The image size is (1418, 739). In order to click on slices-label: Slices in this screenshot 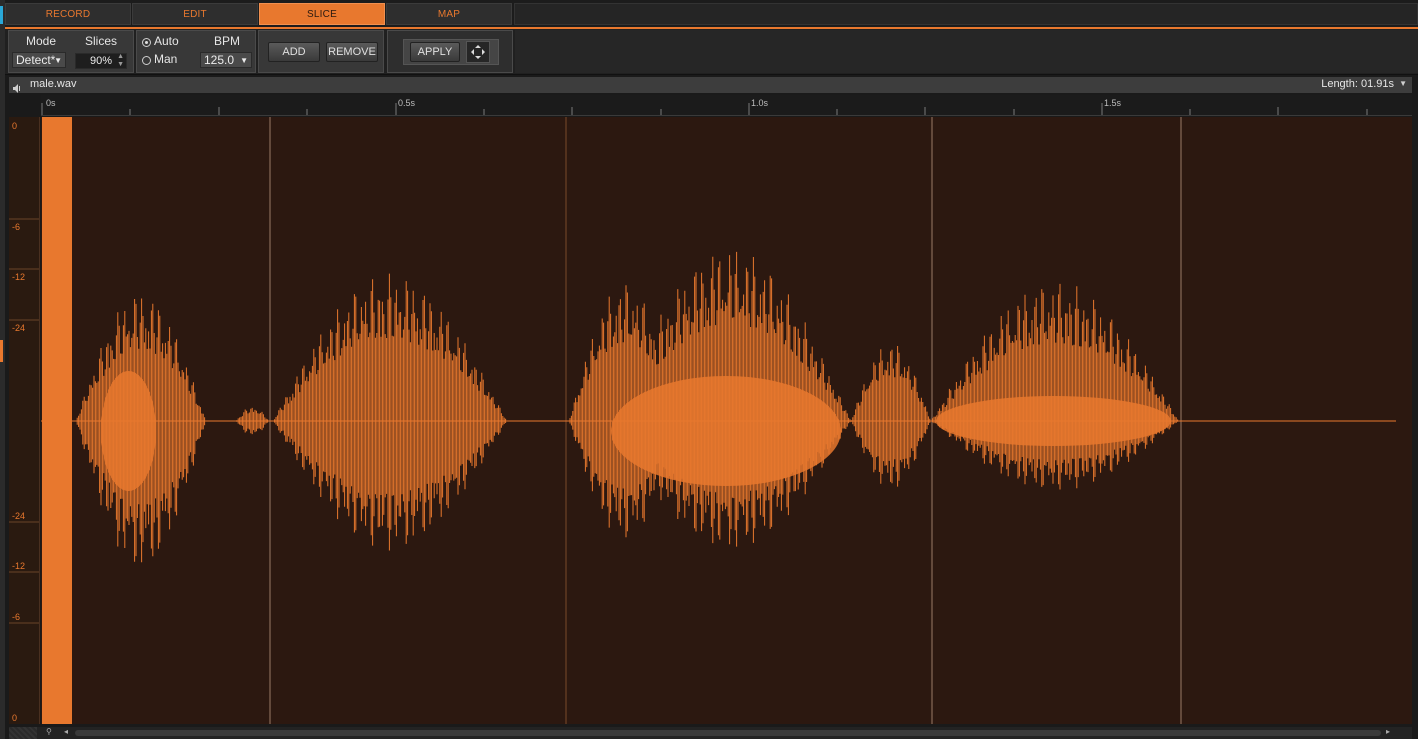, I will do `click(101, 41)`.